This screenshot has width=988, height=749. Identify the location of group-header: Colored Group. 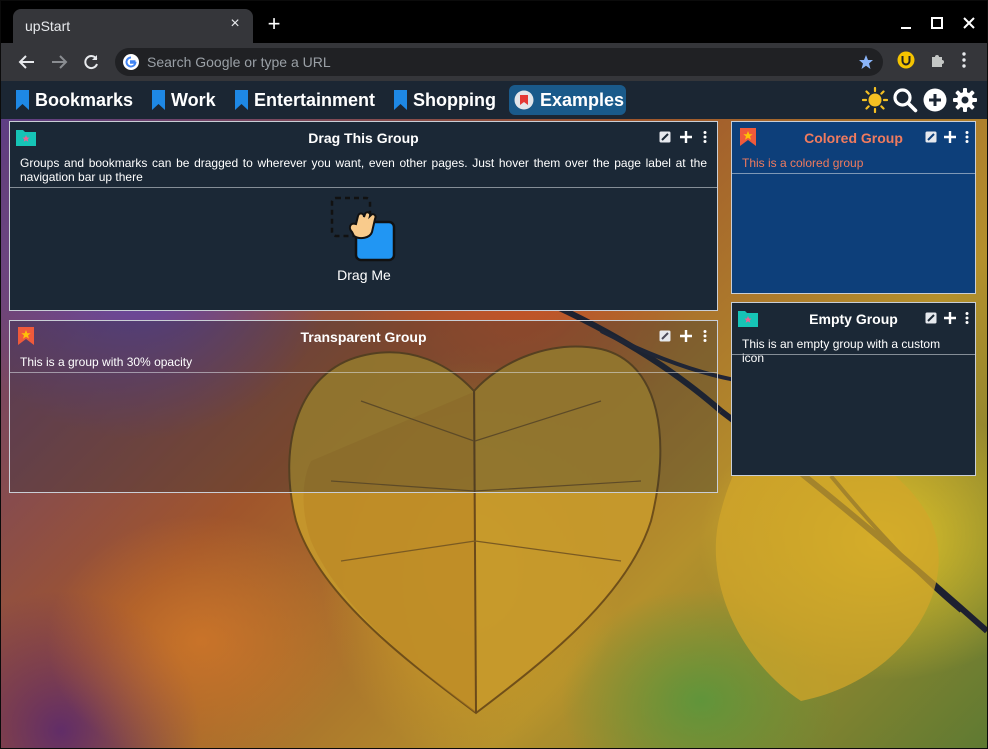
(853, 137).